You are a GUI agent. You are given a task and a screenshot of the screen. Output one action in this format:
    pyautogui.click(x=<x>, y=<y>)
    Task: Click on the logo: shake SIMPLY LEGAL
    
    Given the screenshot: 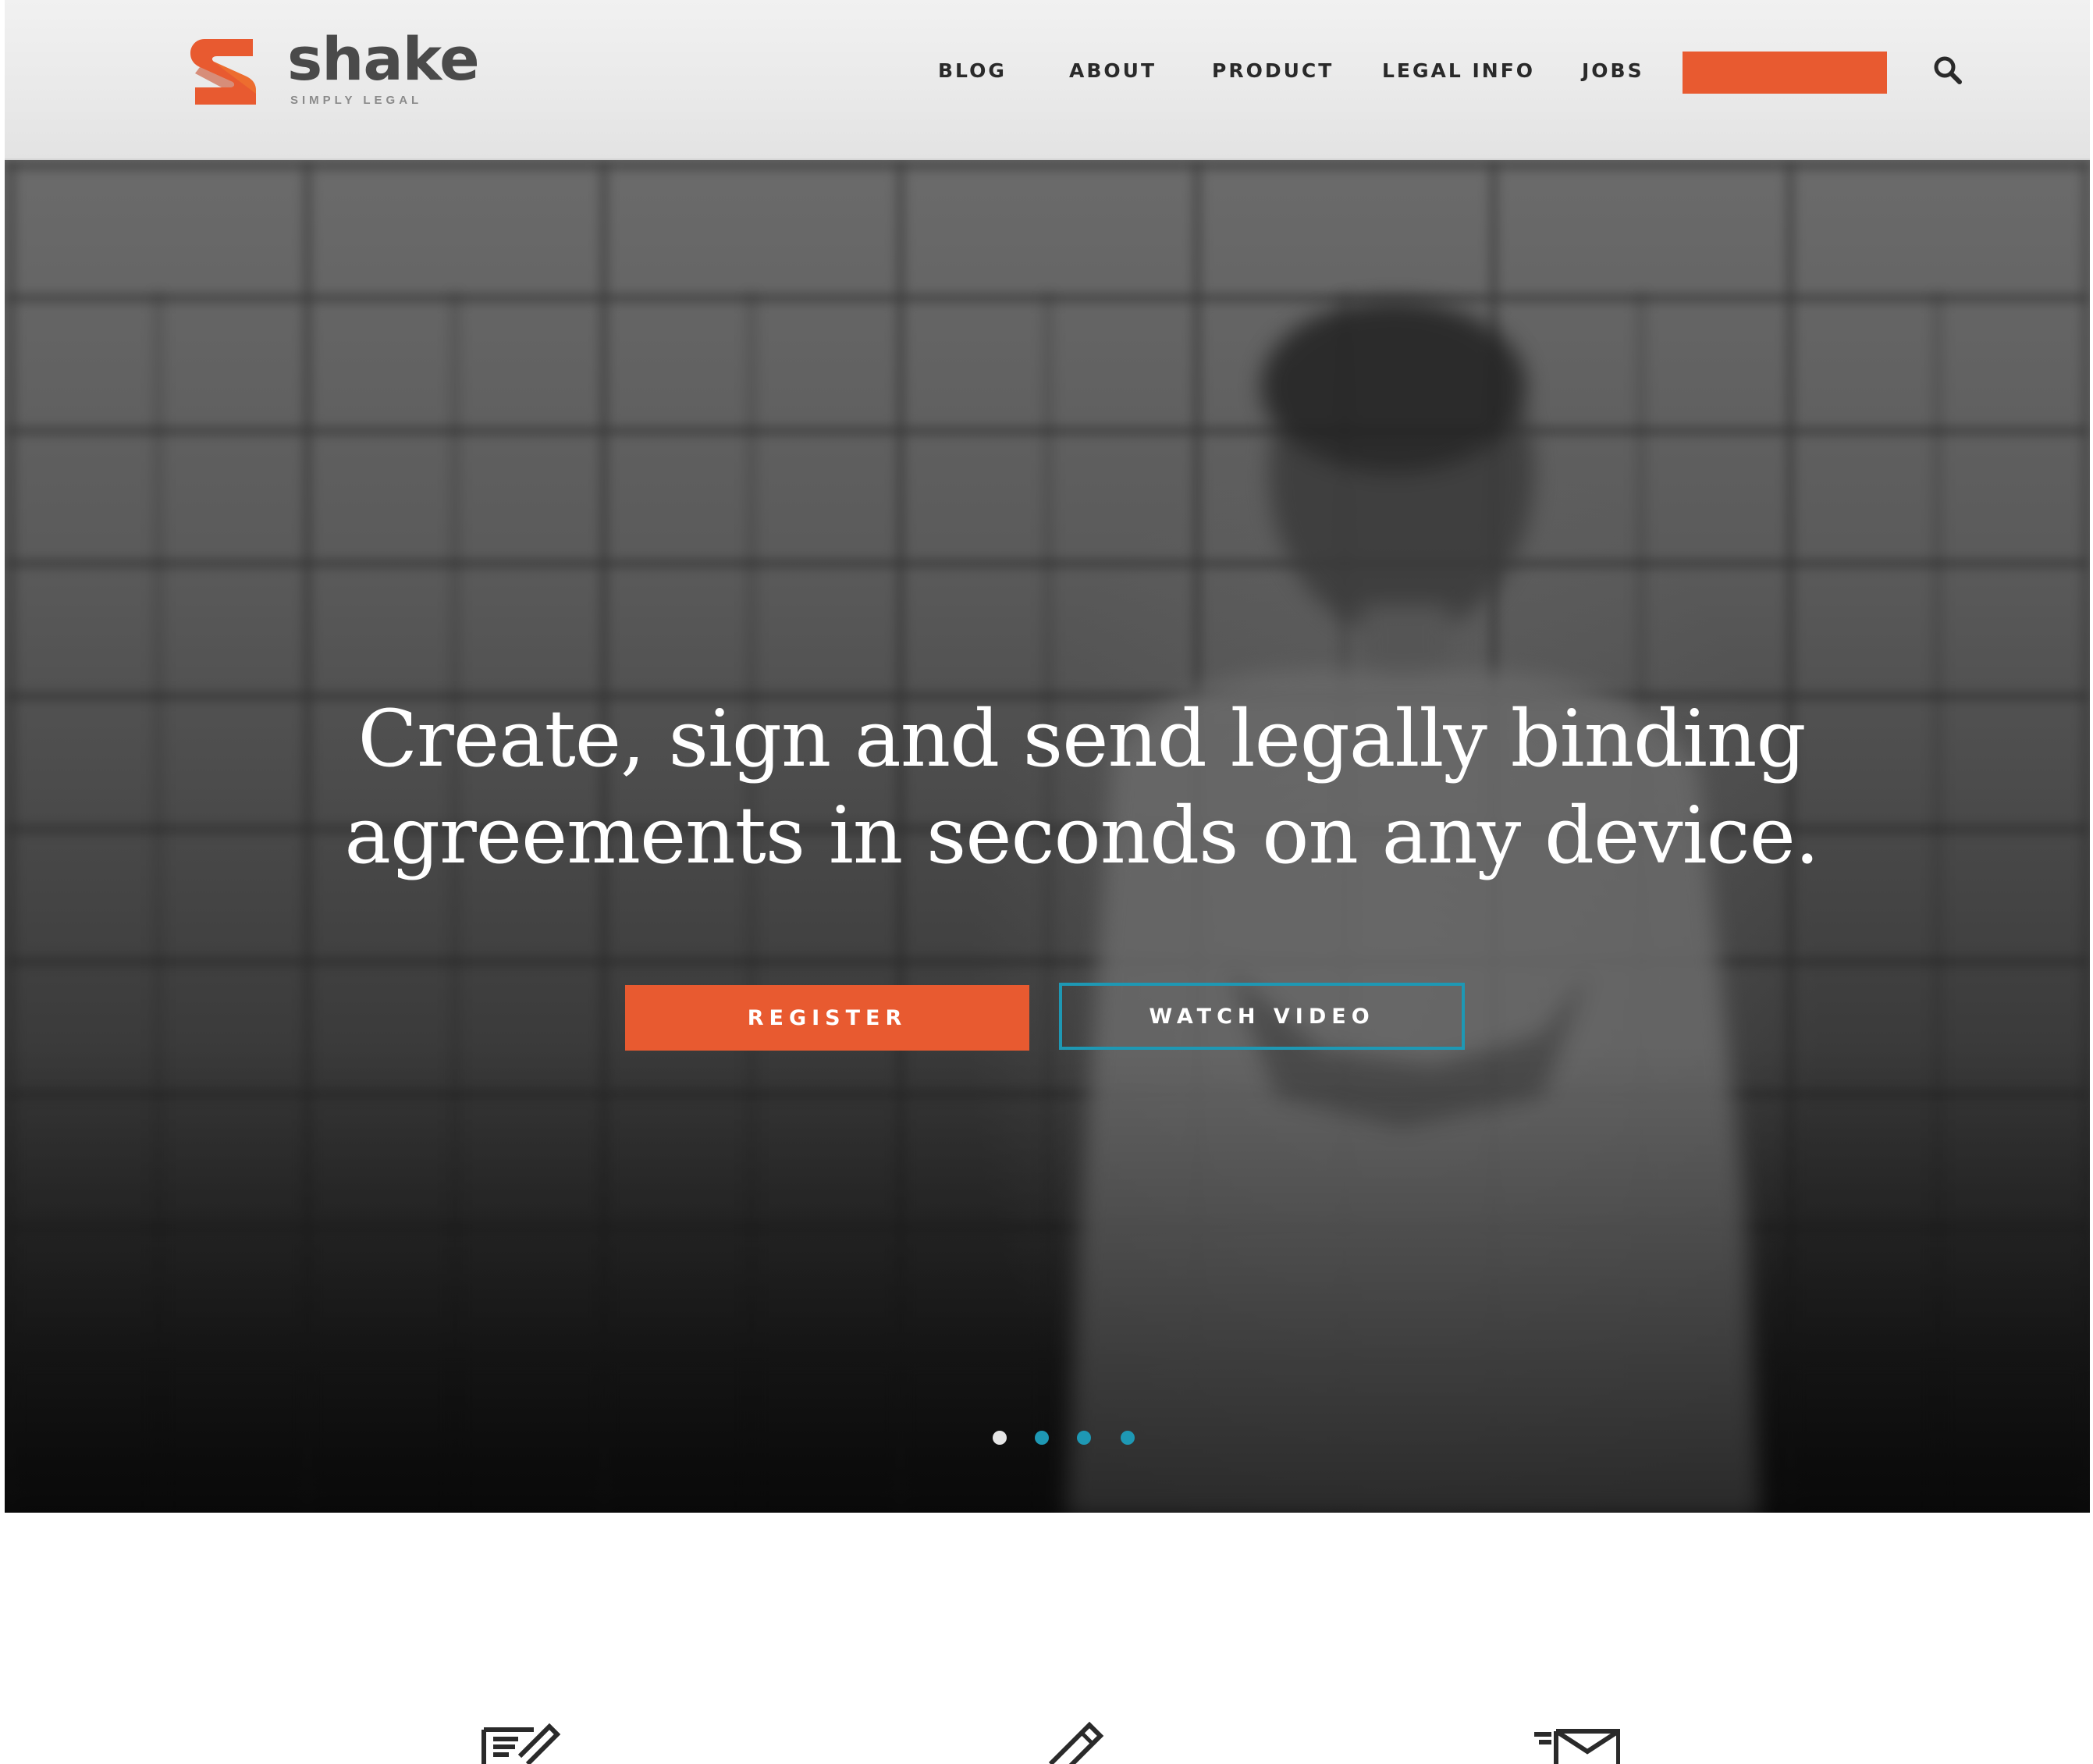 What is the action you would take?
    pyautogui.click(x=354, y=71)
    